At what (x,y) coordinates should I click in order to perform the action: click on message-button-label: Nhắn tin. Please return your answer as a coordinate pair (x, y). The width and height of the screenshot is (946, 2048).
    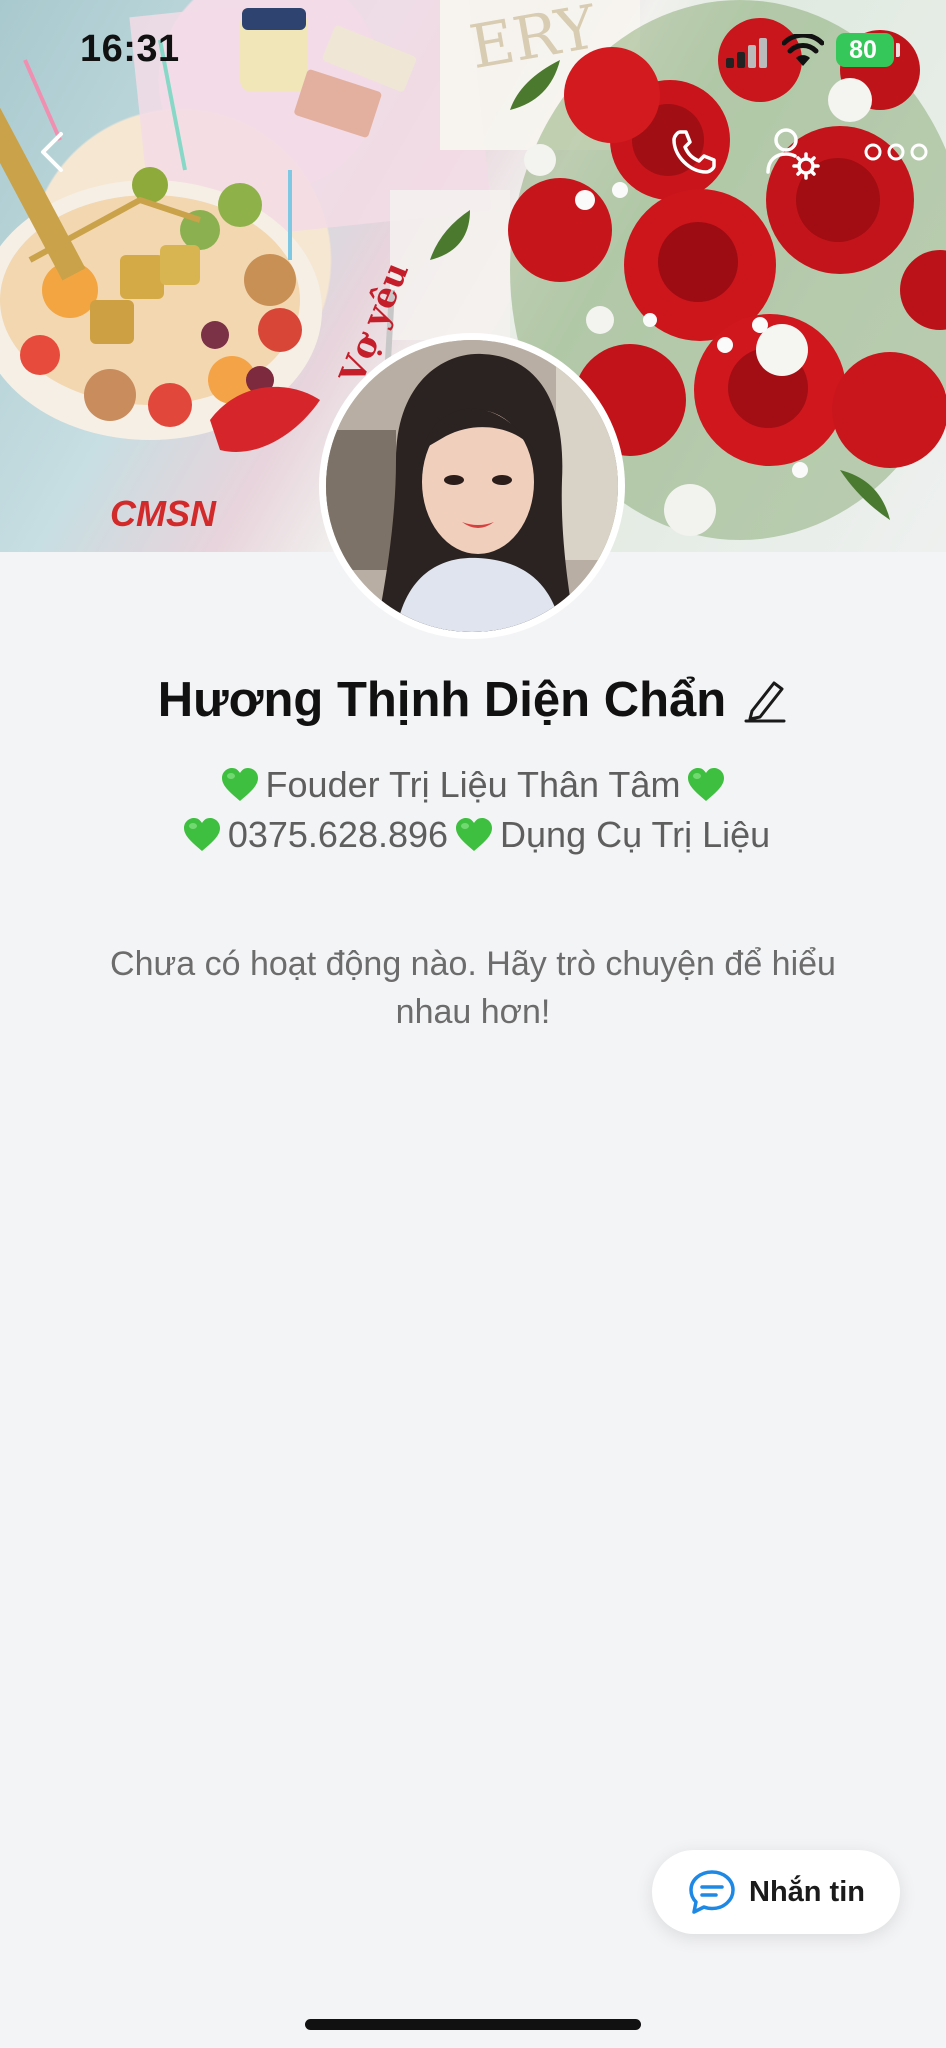
    Looking at the image, I should click on (807, 1891).